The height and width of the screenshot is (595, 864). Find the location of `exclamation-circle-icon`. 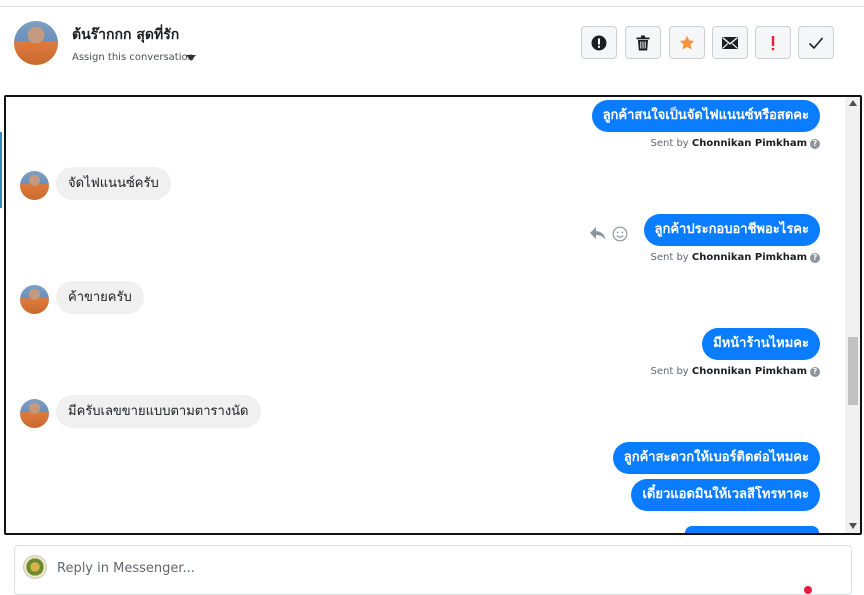

exclamation-circle-icon is located at coordinates (599, 42).